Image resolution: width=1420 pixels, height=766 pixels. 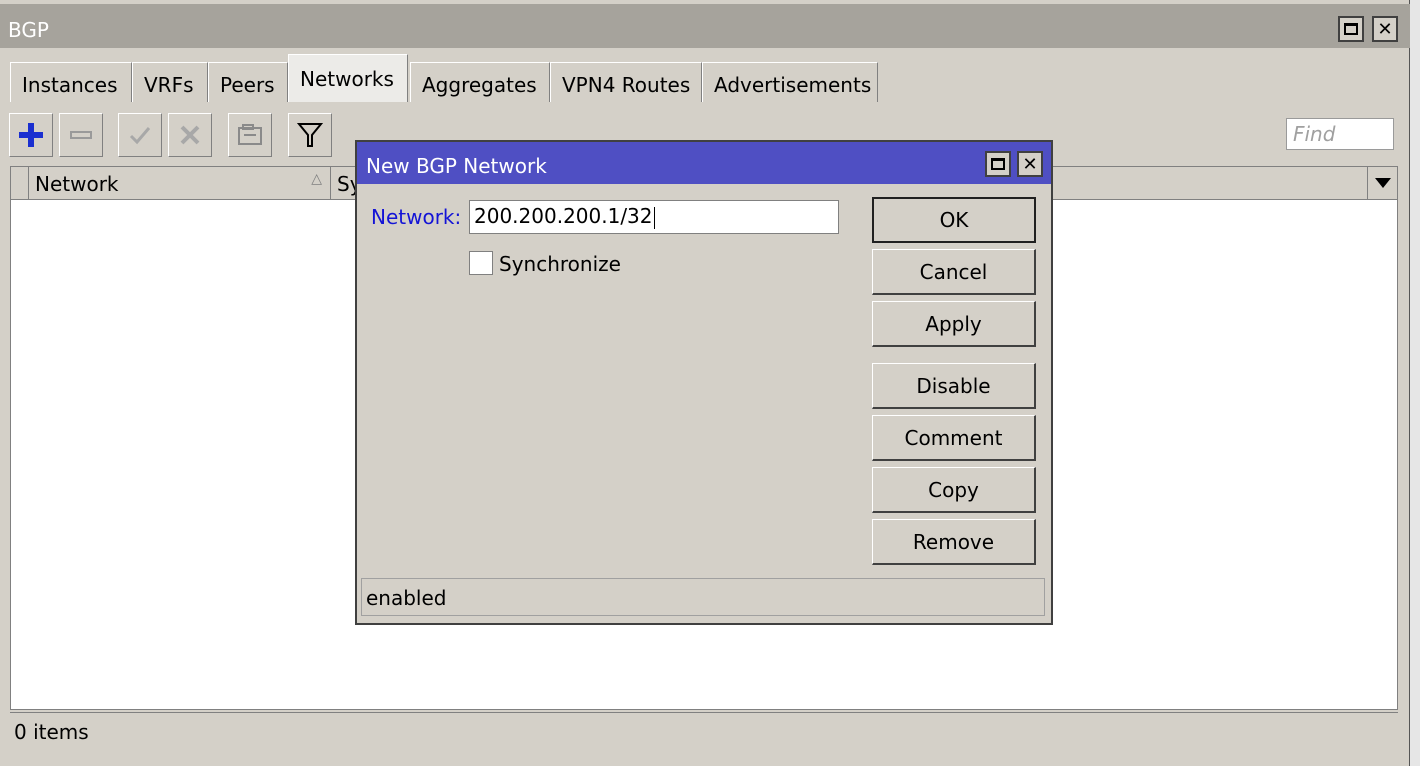 I want to click on remove-button, so click(x=81, y=135).